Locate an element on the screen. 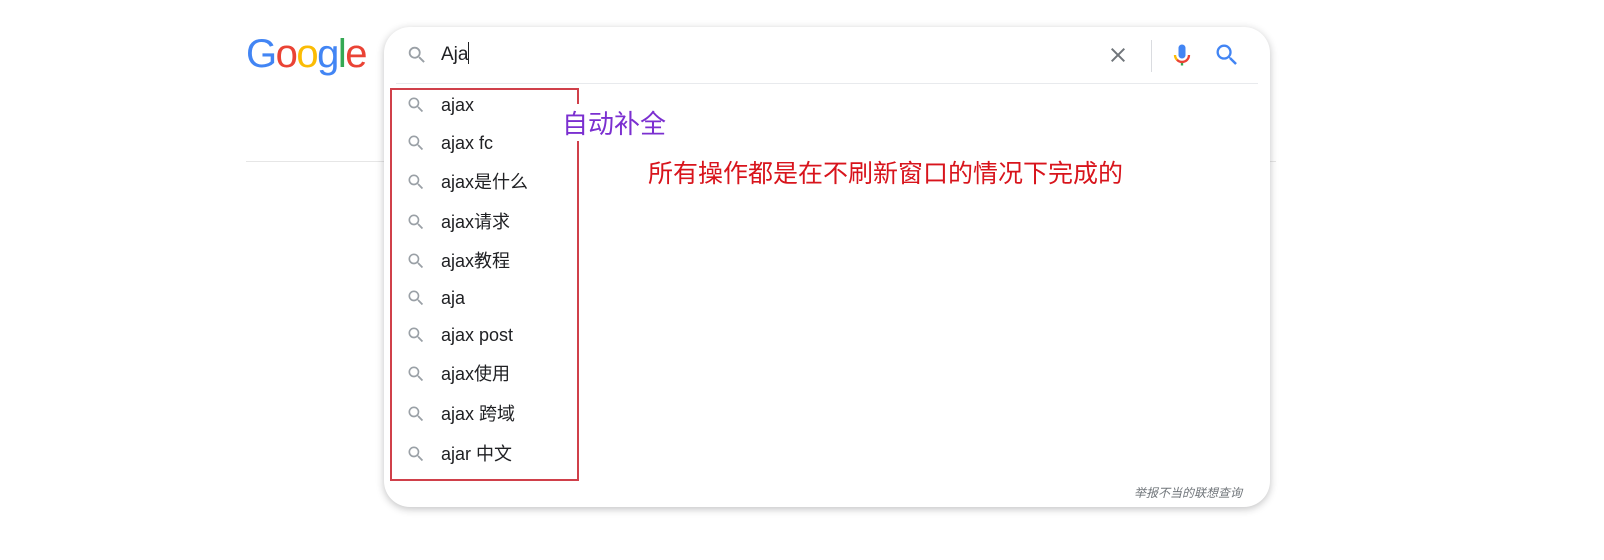 This screenshot has width=1604, height=560. voice-search-button is located at coordinates (1182, 55).